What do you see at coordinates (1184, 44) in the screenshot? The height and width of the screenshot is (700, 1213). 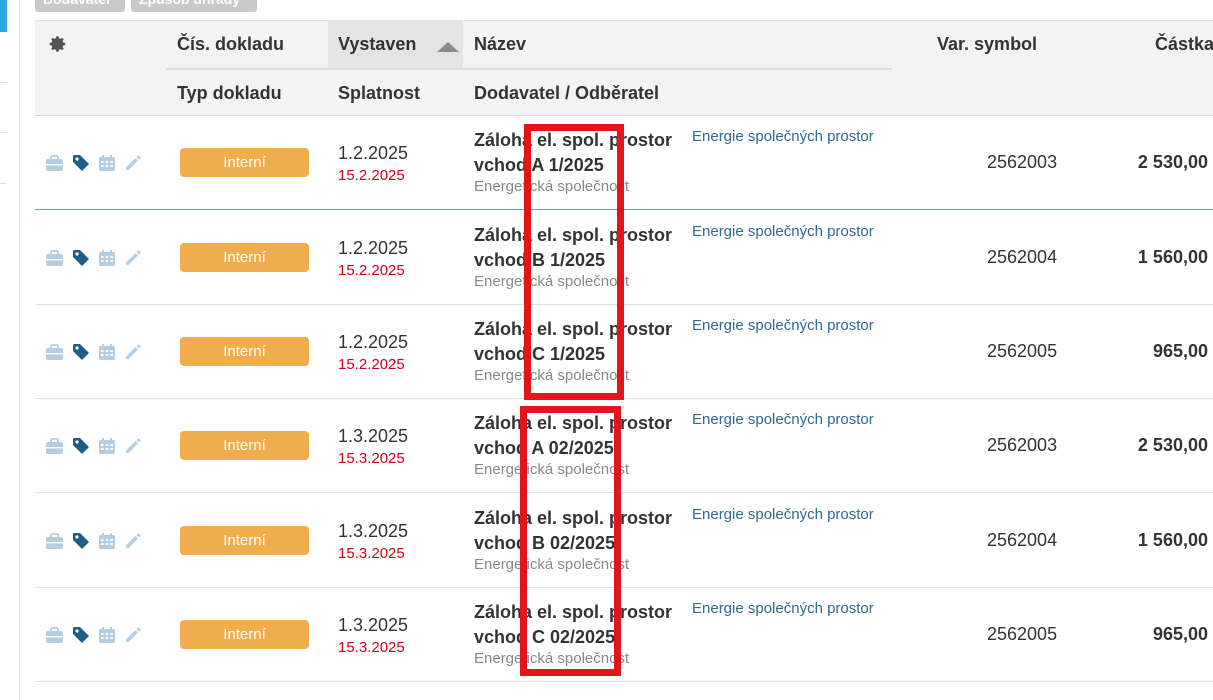 I see `column-header-amount: Částka` at bounding box center [1184, 44].